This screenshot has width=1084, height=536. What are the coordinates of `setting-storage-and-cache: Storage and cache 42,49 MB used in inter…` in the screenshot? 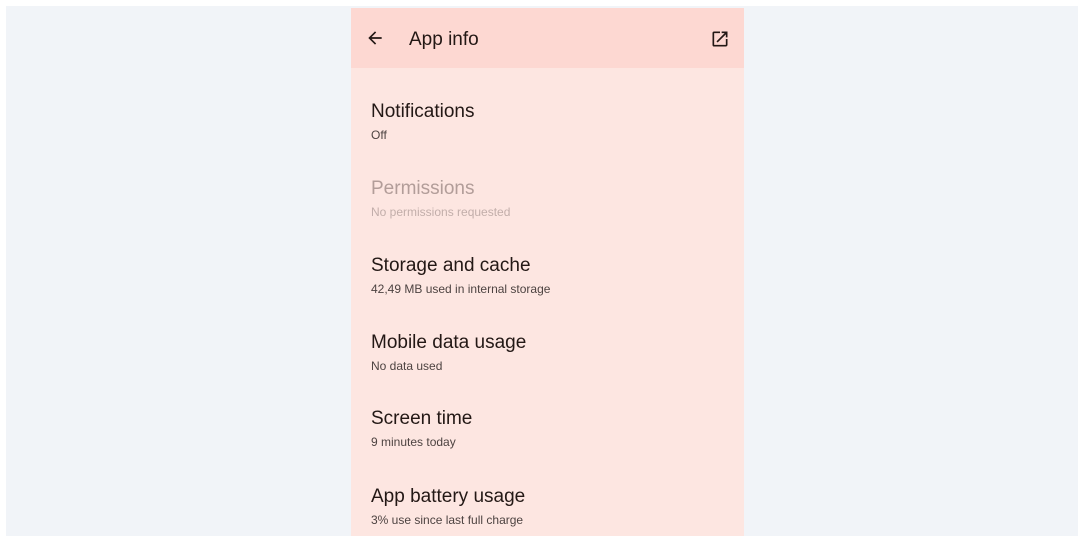 It's located at (551, 284).